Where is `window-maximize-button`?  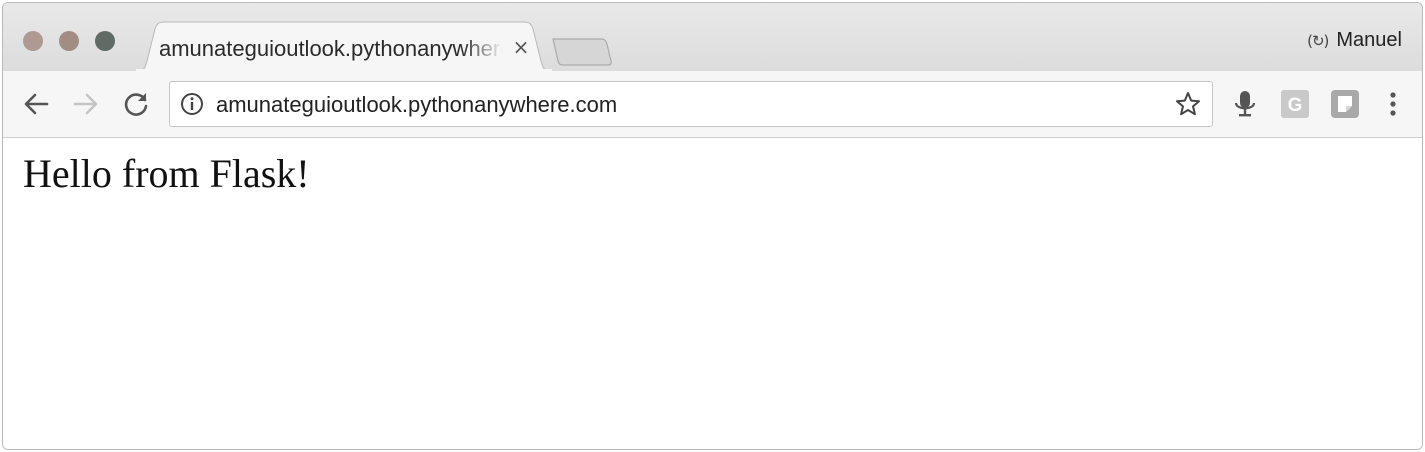
window-maximize-button is located at coordinates (105, 41).